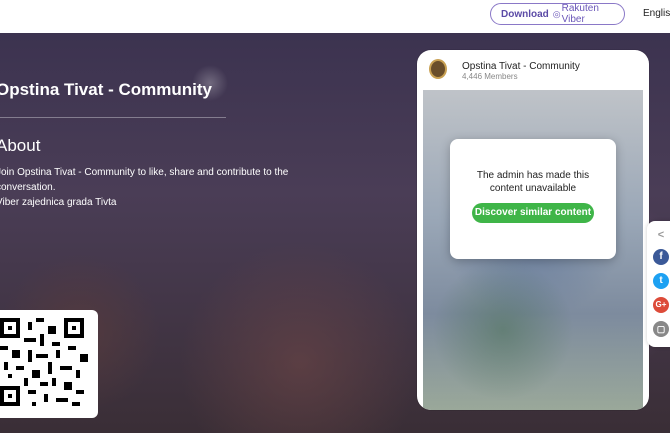 Image resolution: width=670 pixels, height=433 pixels. What do you see at coordinates (335, 16) in the screenshot?
I see `top-header: Download ◎ Rakuten Viber English` at bounding box center [335, 16].